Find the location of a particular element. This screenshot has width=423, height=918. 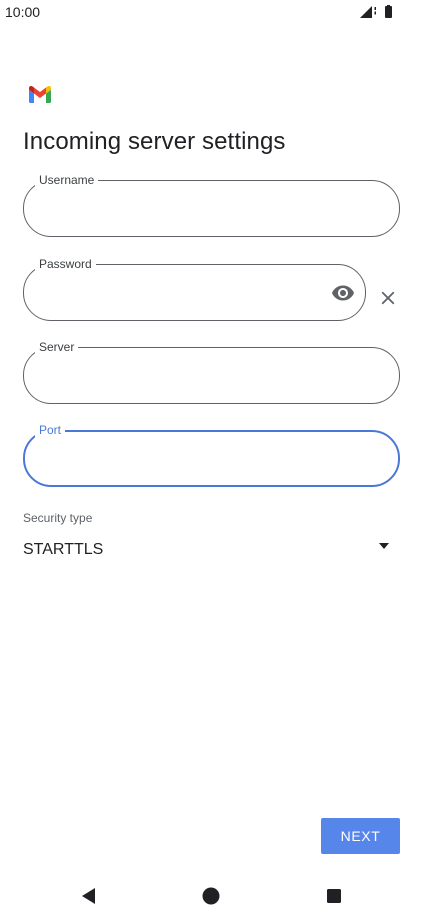

username-input is located at coordinates (194, 208).